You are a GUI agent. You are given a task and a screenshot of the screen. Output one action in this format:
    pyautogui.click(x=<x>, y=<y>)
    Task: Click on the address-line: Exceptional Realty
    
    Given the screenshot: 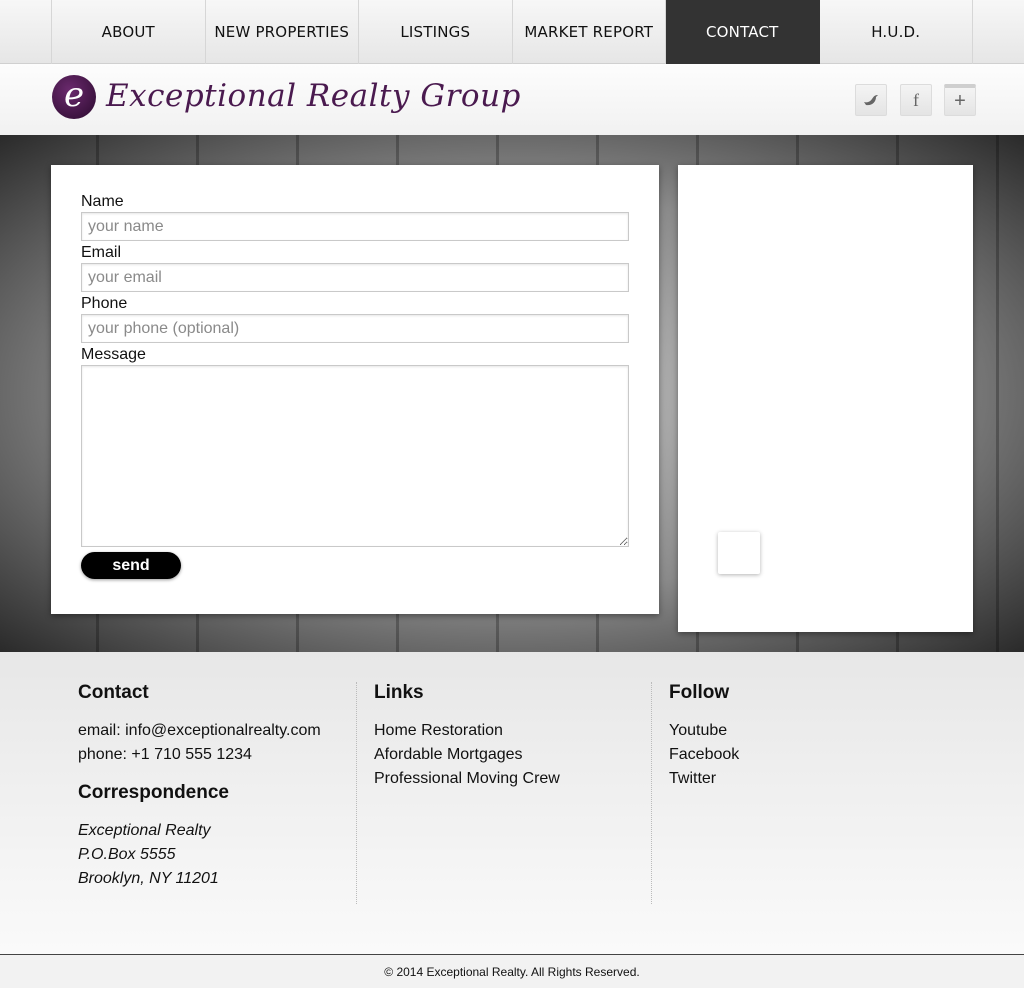 What is the action you would take?
    pyautogui.click(x=144, y=830)
    